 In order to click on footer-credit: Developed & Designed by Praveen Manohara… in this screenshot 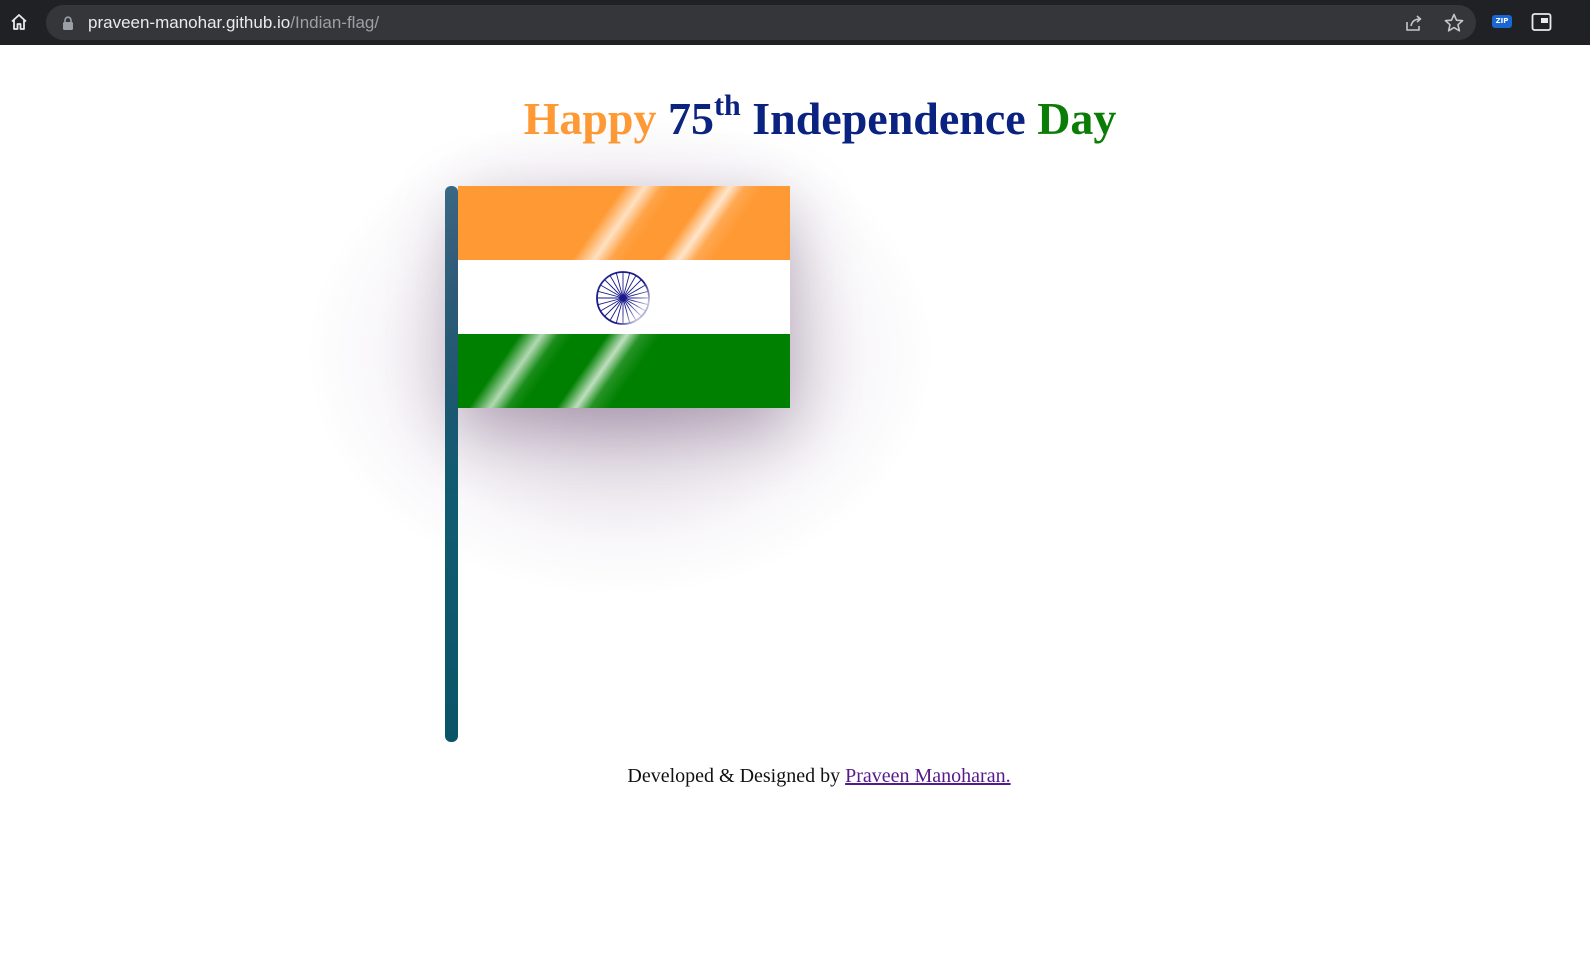, I will do `click(795, 776)`.